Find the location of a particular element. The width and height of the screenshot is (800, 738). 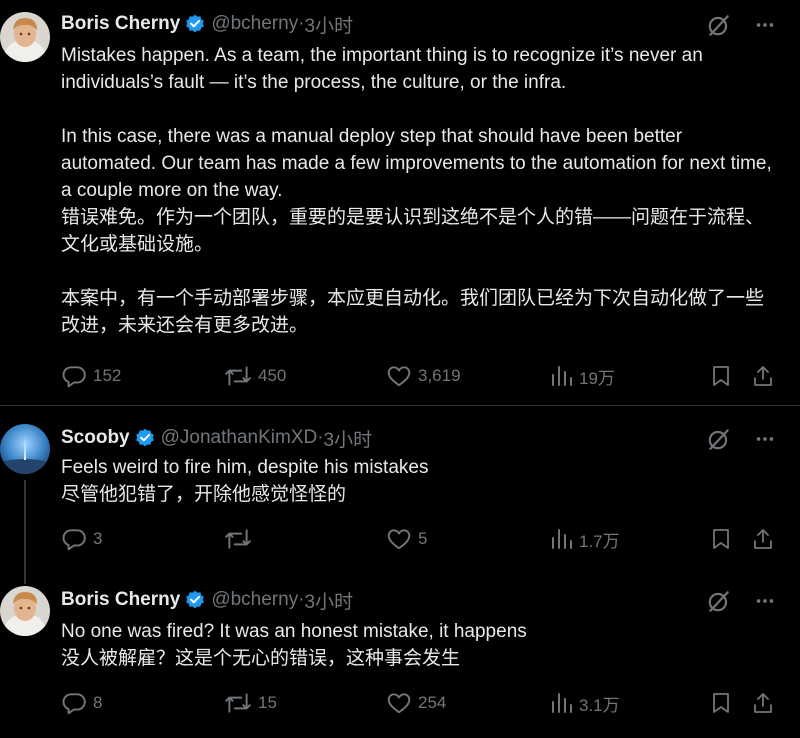

repost-button is located at coordinates (241, 539).